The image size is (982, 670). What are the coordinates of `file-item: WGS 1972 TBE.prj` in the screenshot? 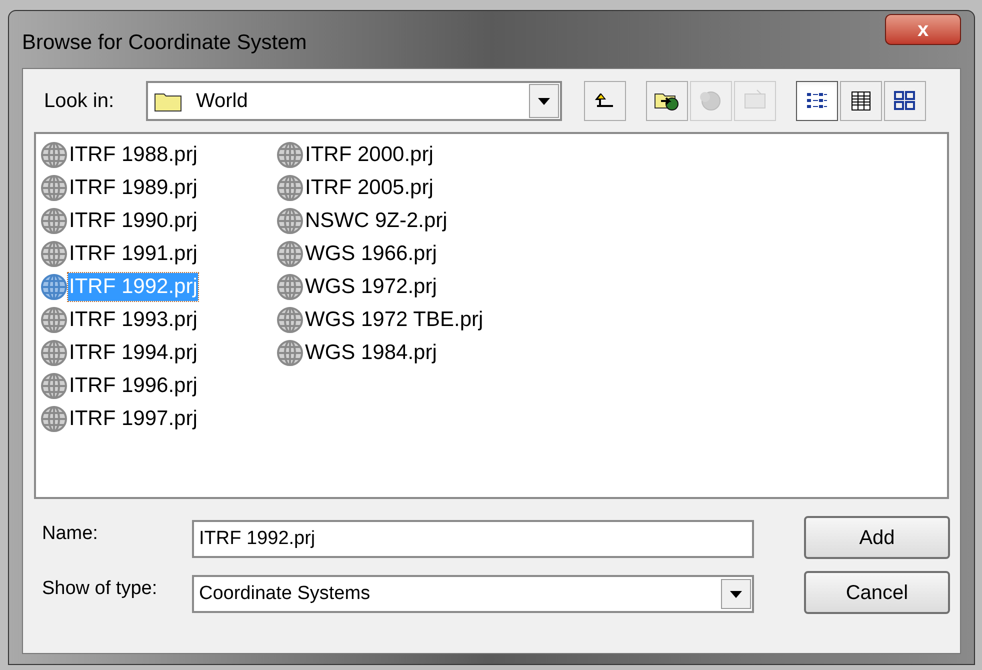 It's located at (394, 320).